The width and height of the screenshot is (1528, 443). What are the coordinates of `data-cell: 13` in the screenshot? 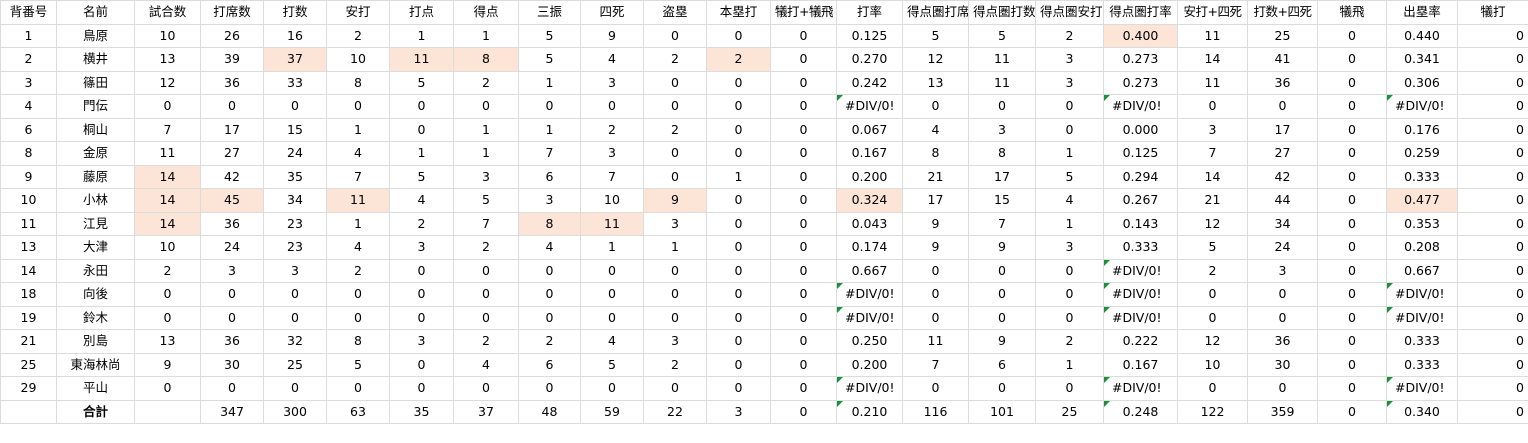 It's located at (935, 82).